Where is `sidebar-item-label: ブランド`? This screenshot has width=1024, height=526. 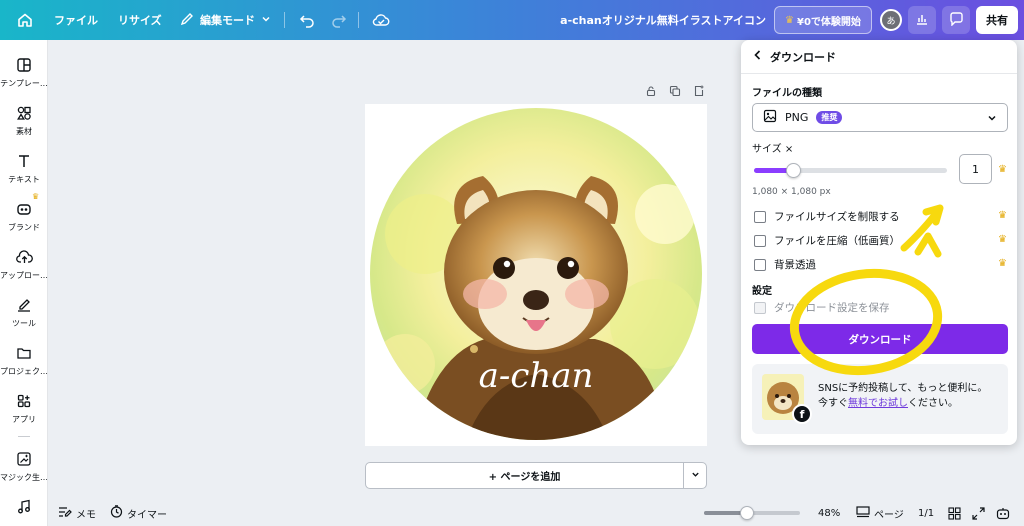 sidebar-item-label: ブランド is located at coordinates (24, 227).